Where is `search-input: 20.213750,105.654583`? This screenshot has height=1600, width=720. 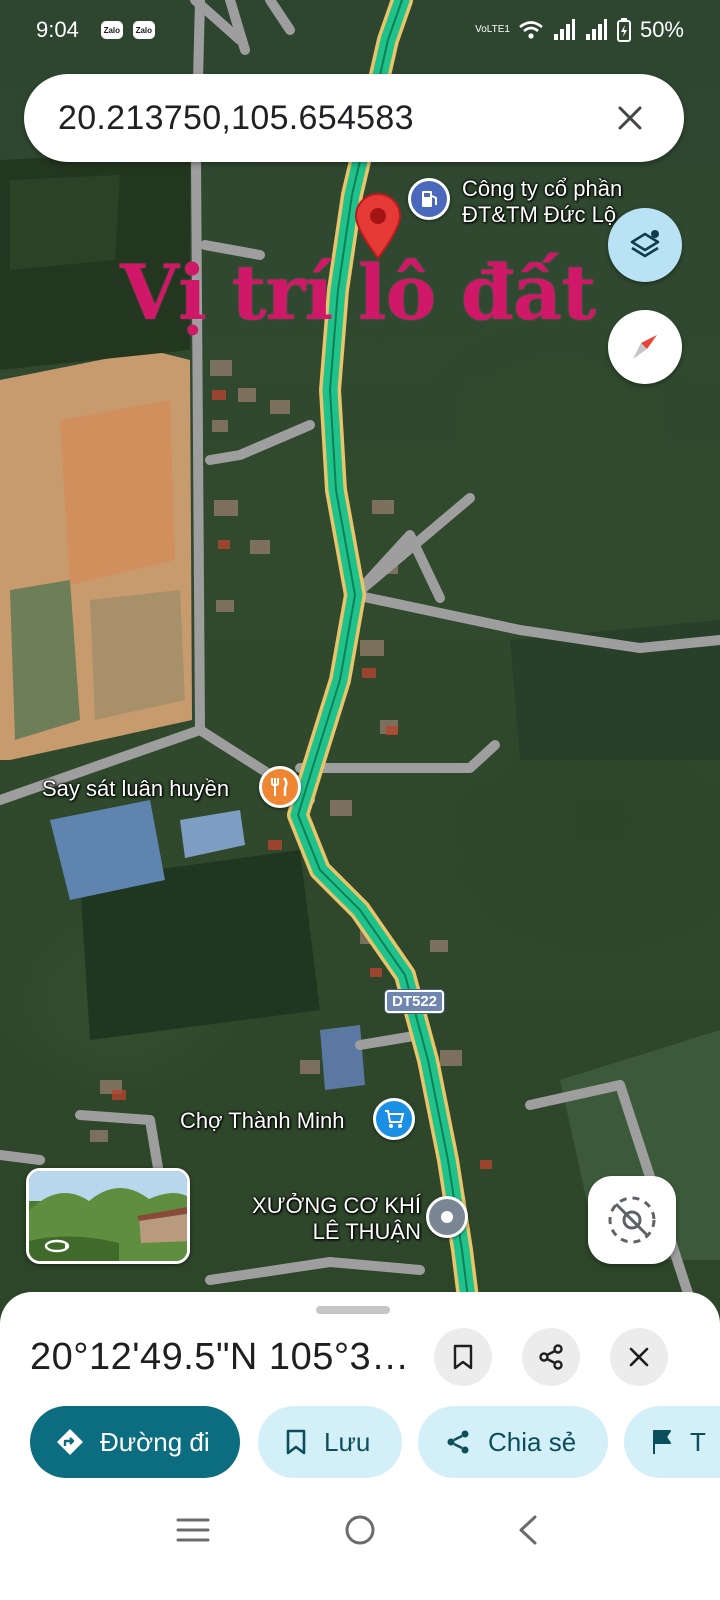
search-input: 20.213750,105.654583 is located at coordinates (334, 118).